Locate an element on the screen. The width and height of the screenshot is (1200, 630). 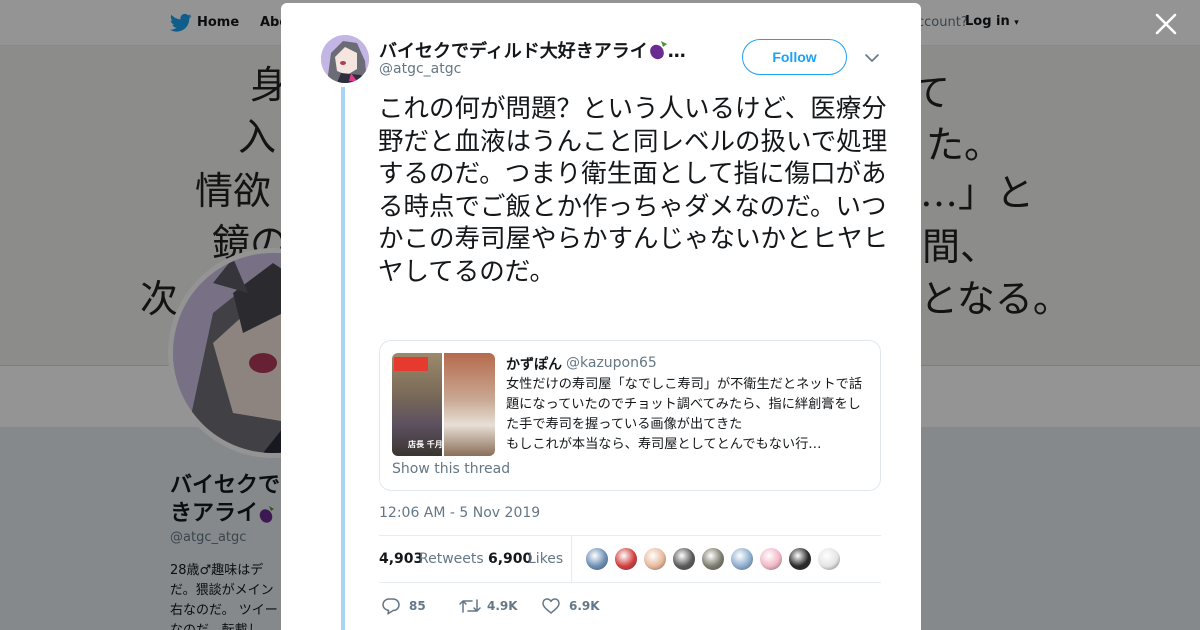
author-avatar is located at coordinates (345, 59).